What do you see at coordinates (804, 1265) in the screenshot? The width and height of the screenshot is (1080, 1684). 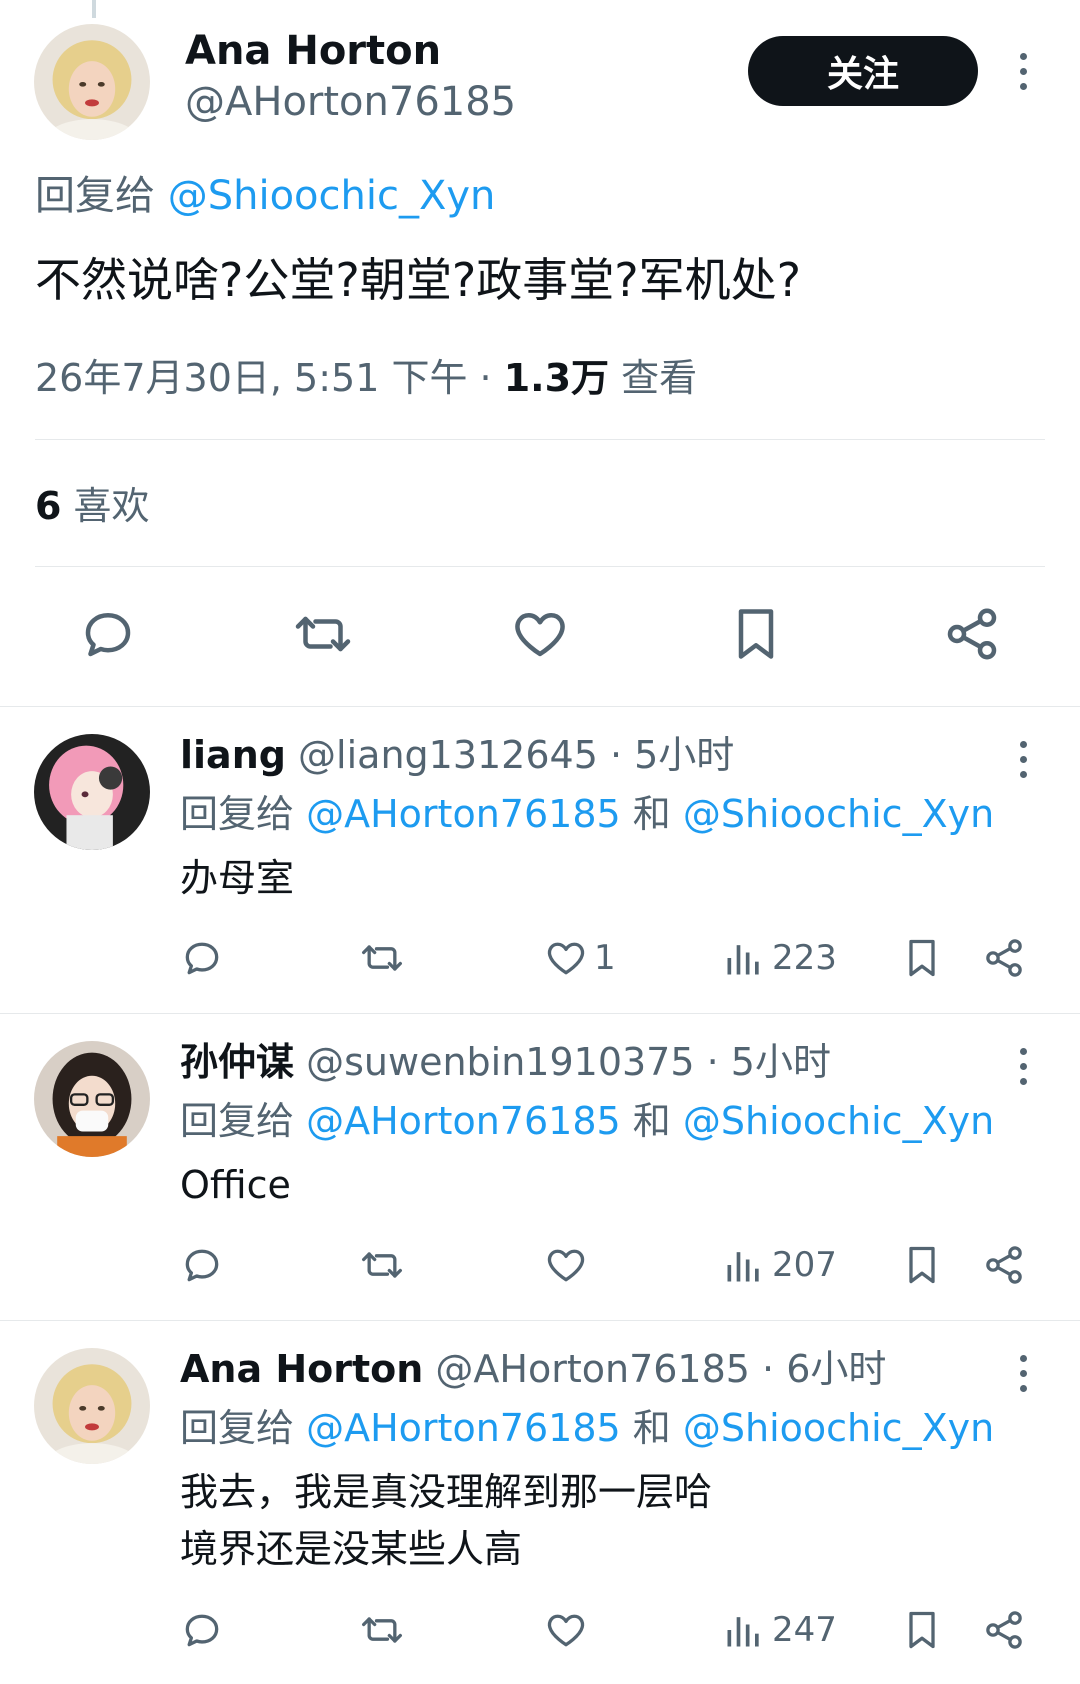 I see `views-count: 207` at bounding box center [804, 1265].